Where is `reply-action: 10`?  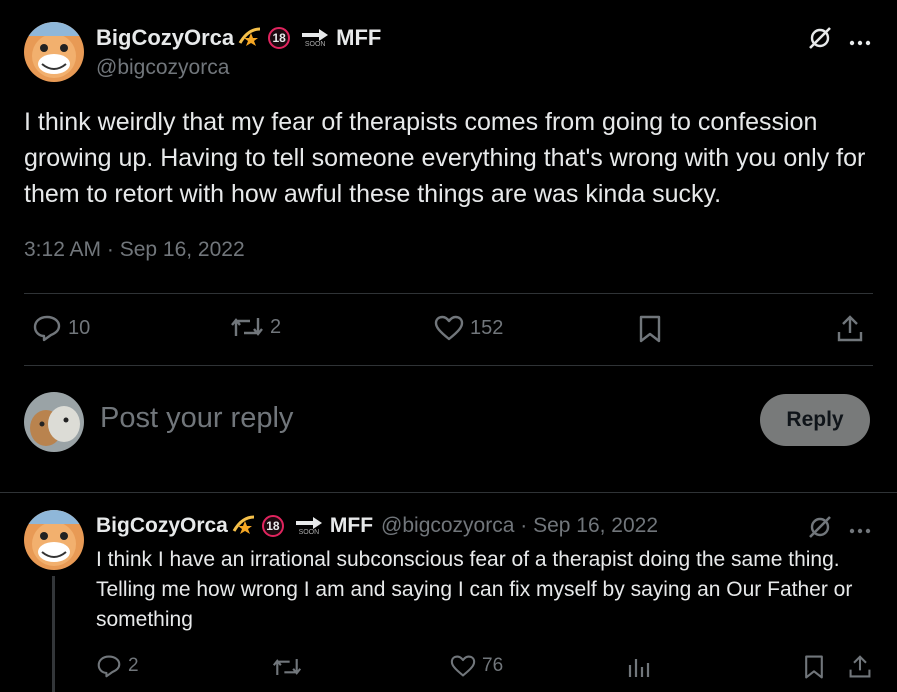
reply-action: 10 is located at coordinates (61, 328).